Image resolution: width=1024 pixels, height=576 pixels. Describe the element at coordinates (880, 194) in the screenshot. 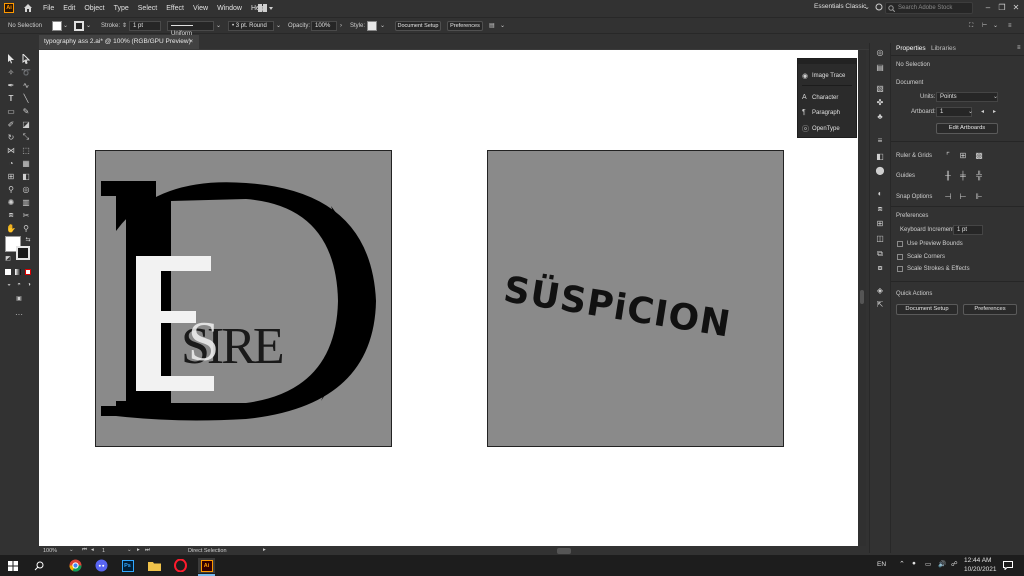

I see `color-panel-icon: ◐` at that location.